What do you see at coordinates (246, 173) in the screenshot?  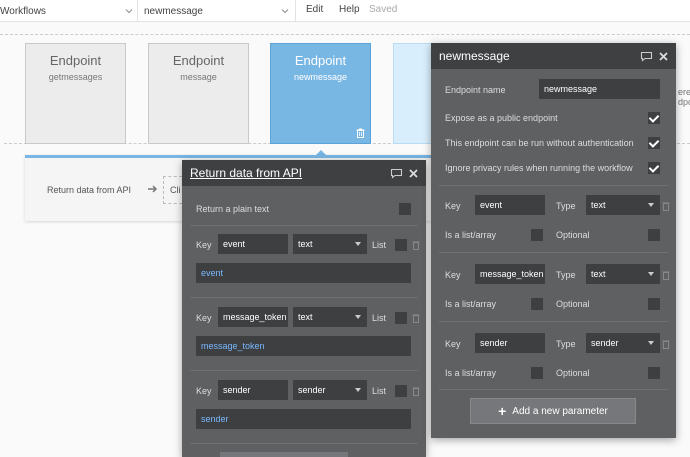 I see `panel-title: Return data from API` at bounding box center [246, 173].